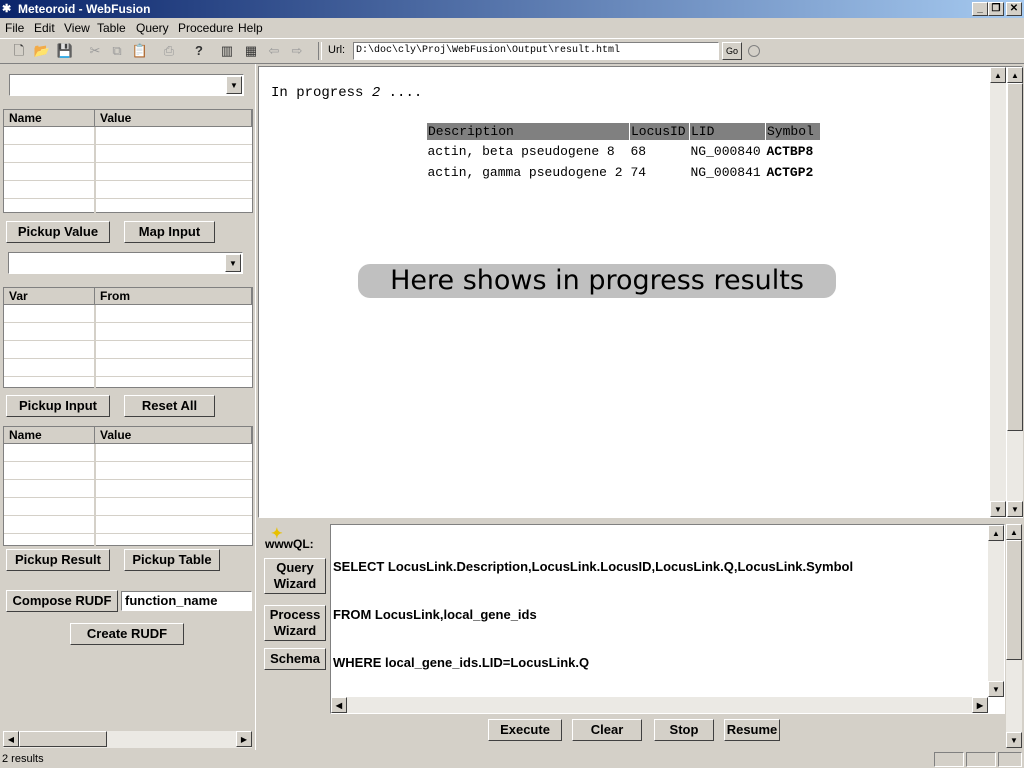 This screenshot has height=768, width=1024. I want to click on pickup-result-button: Pickup Result, so click(58, 560).